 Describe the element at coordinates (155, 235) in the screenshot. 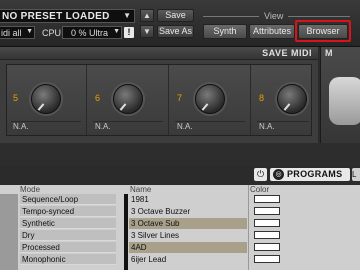

I see `program-name: 3 Silver Lines` at that location.